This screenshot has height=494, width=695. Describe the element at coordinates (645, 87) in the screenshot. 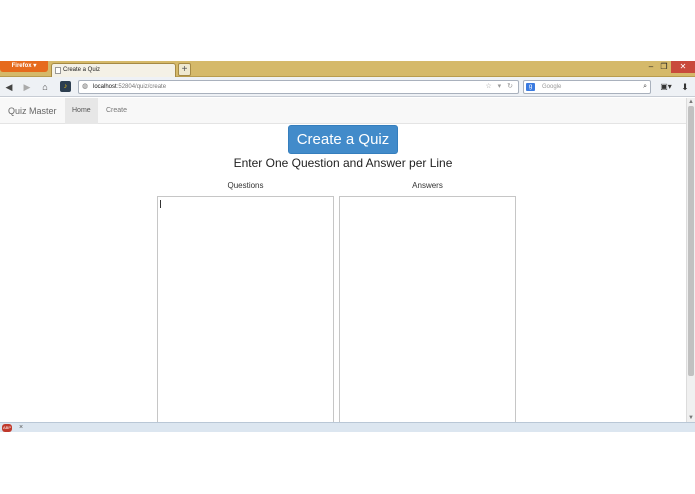

I see `search-icon: ⌕` at that location.